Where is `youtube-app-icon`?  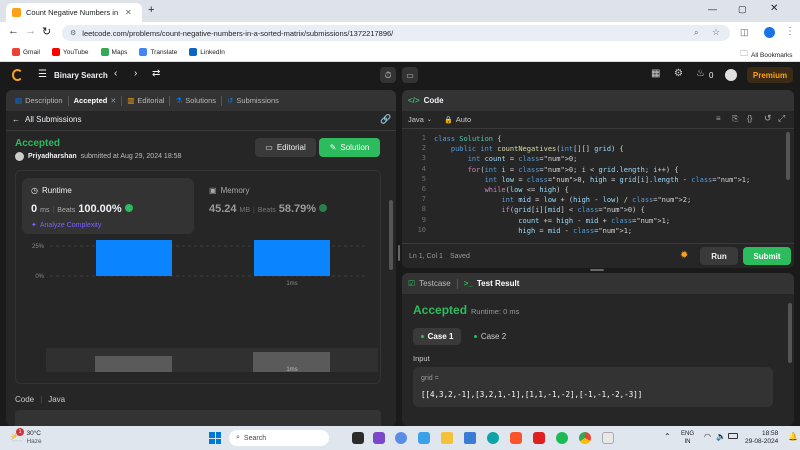 youtube-app-icon is located at coordinates (539, 438).